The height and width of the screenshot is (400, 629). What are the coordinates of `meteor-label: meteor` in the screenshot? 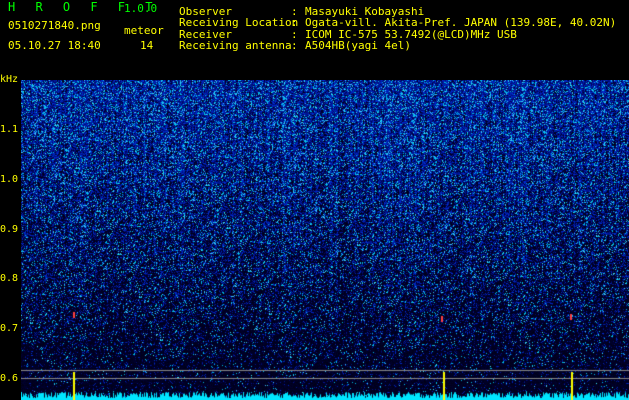 It's located at (144, 30).